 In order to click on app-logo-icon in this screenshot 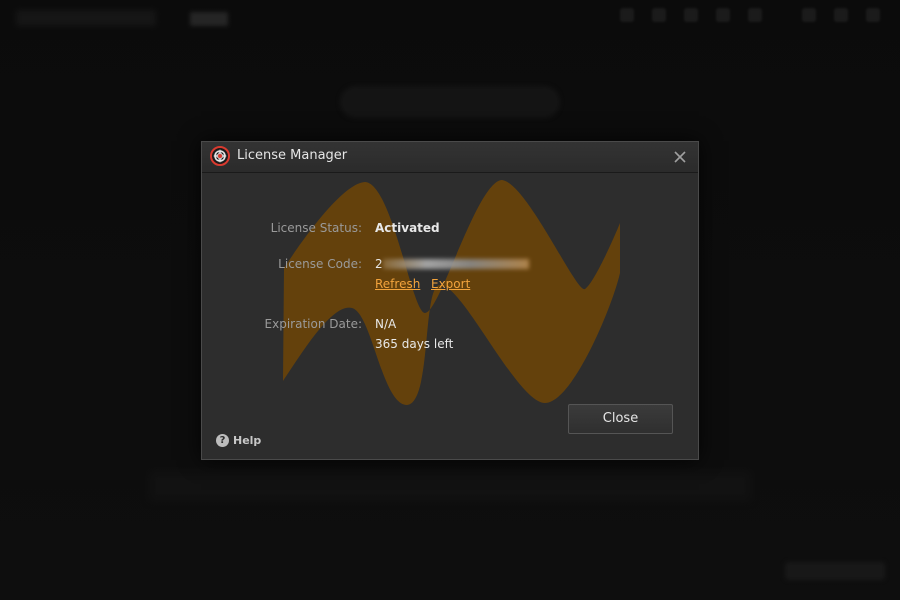, I will do `click(220, 156)`.